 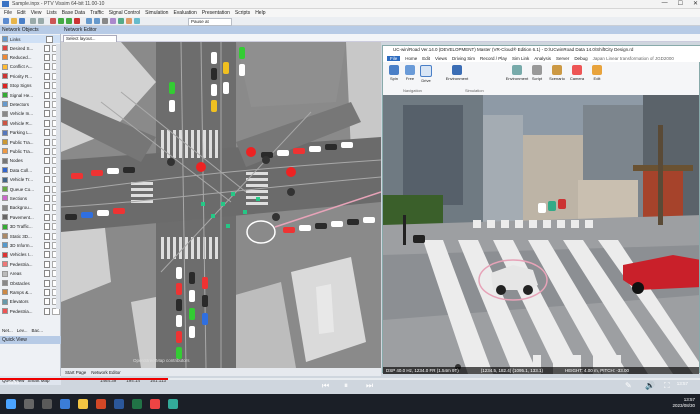 I want to click on network-object-item: Sections, so click(x=31, y=198).